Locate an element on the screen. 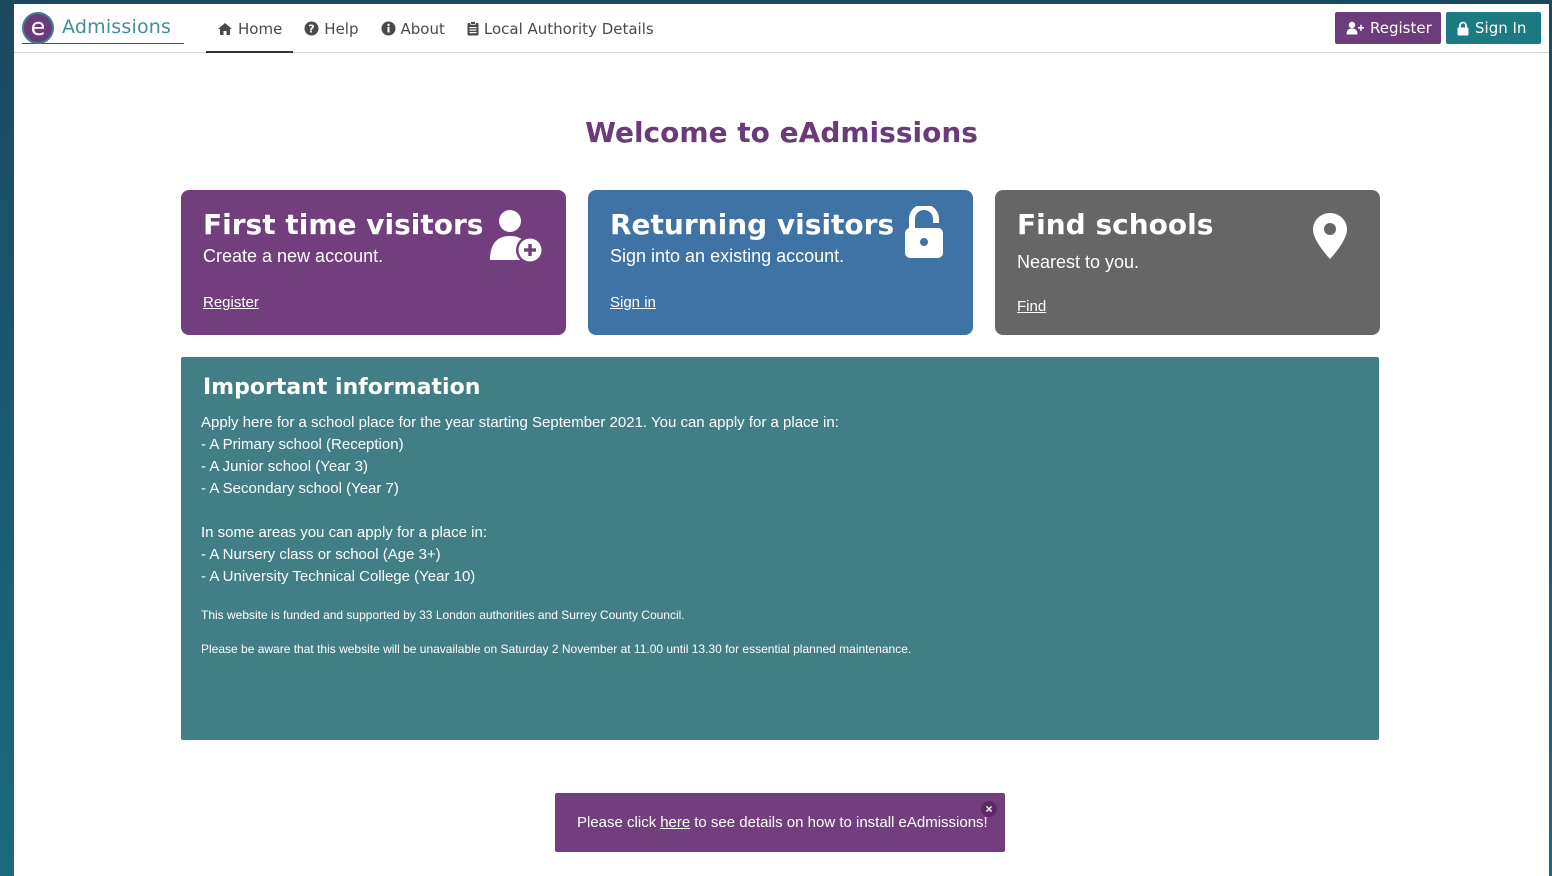  install-details-link: here is located at coordinates (675, 822).